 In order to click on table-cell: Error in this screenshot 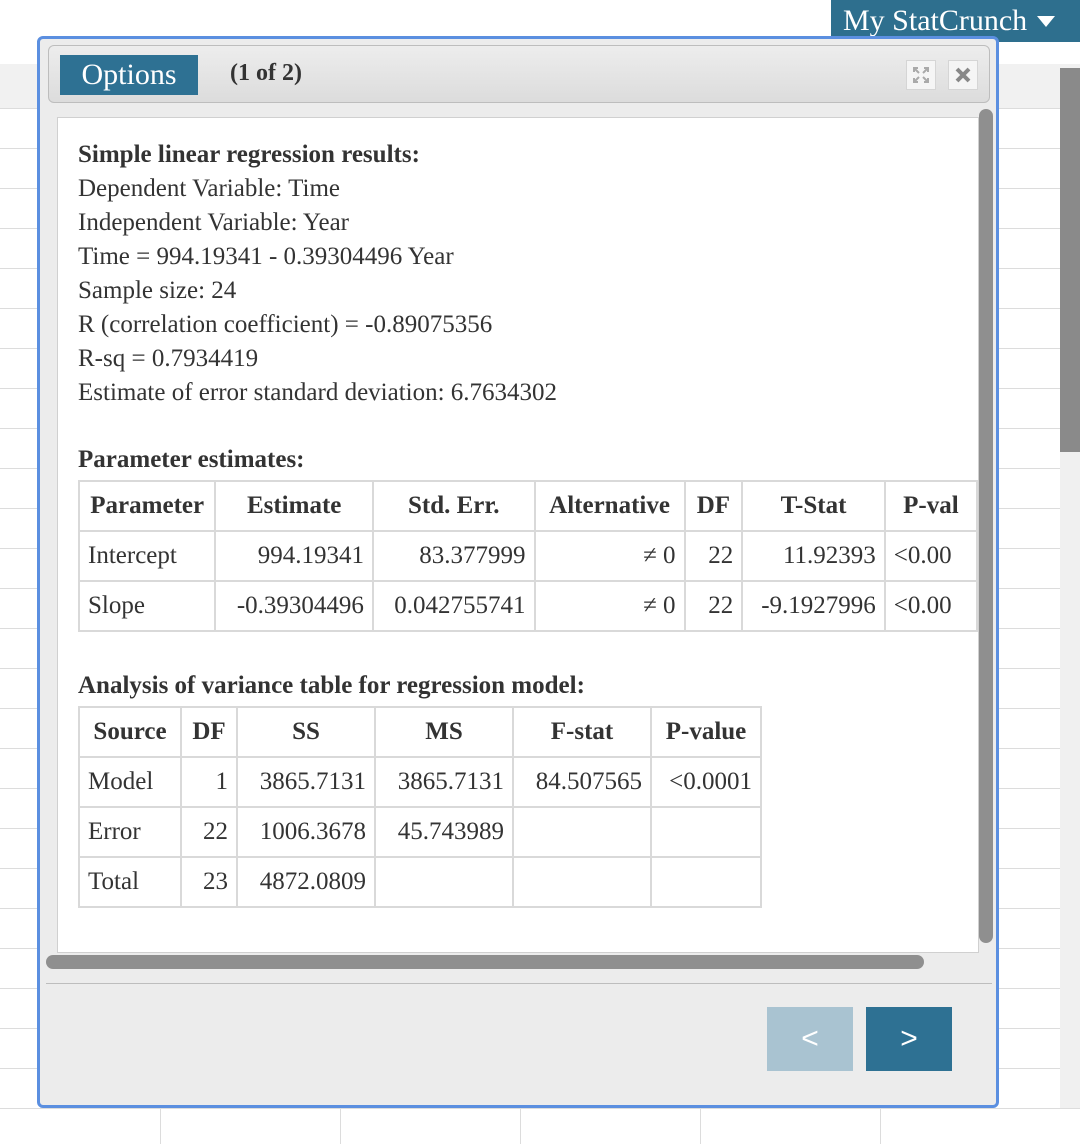, I will do `click(130, 832)`.